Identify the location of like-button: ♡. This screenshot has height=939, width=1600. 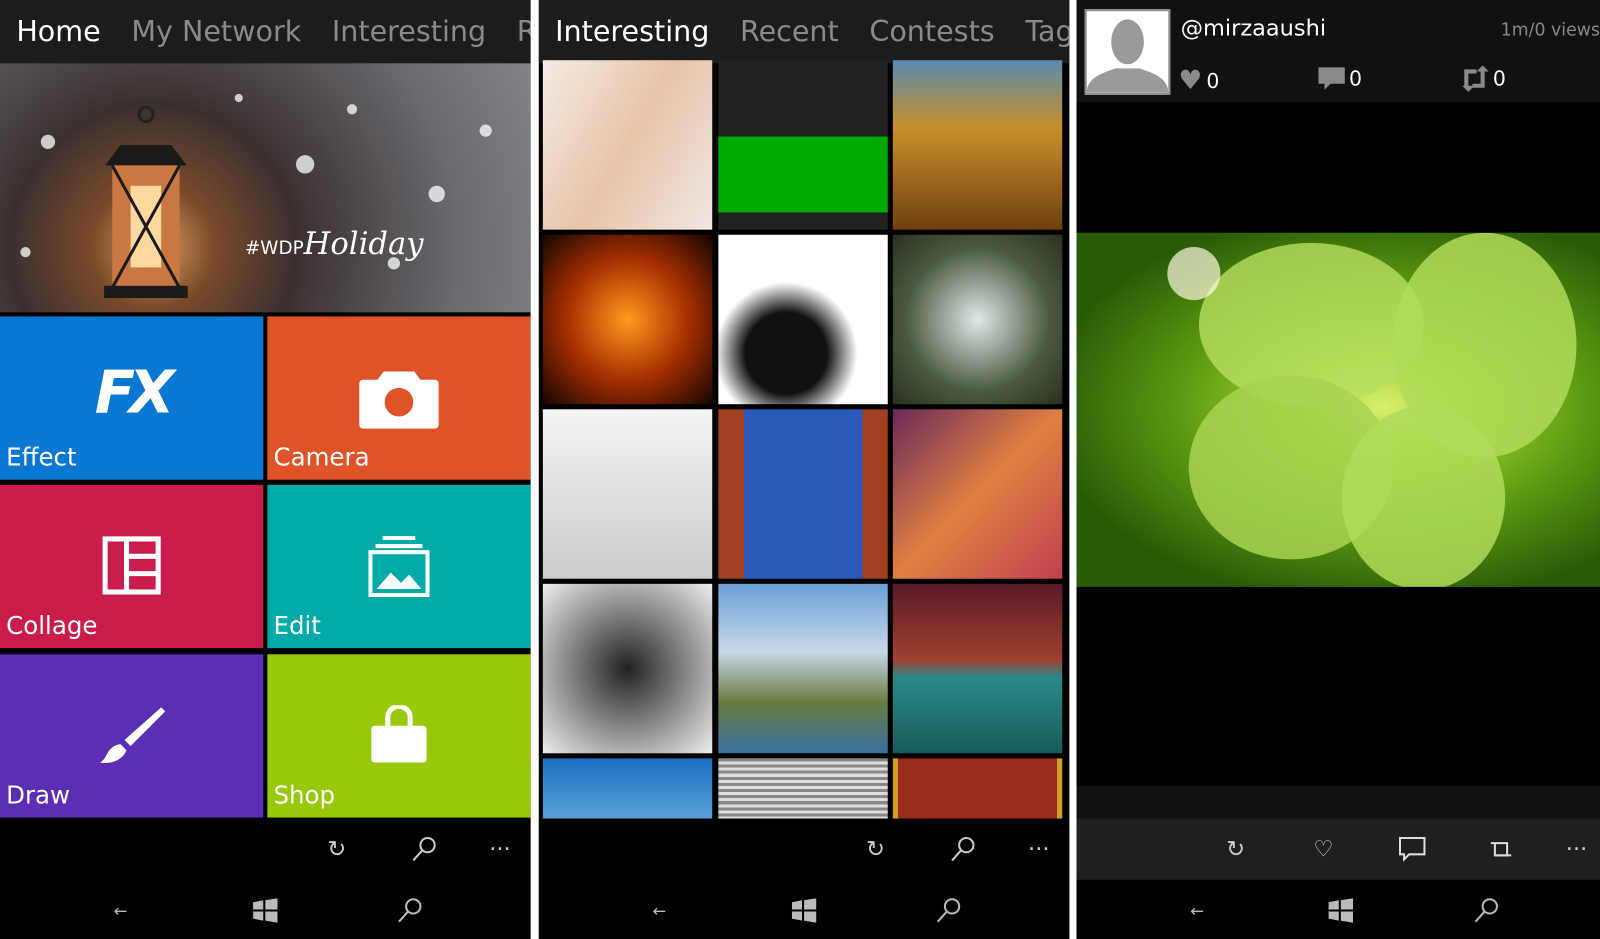
(1323, 849).